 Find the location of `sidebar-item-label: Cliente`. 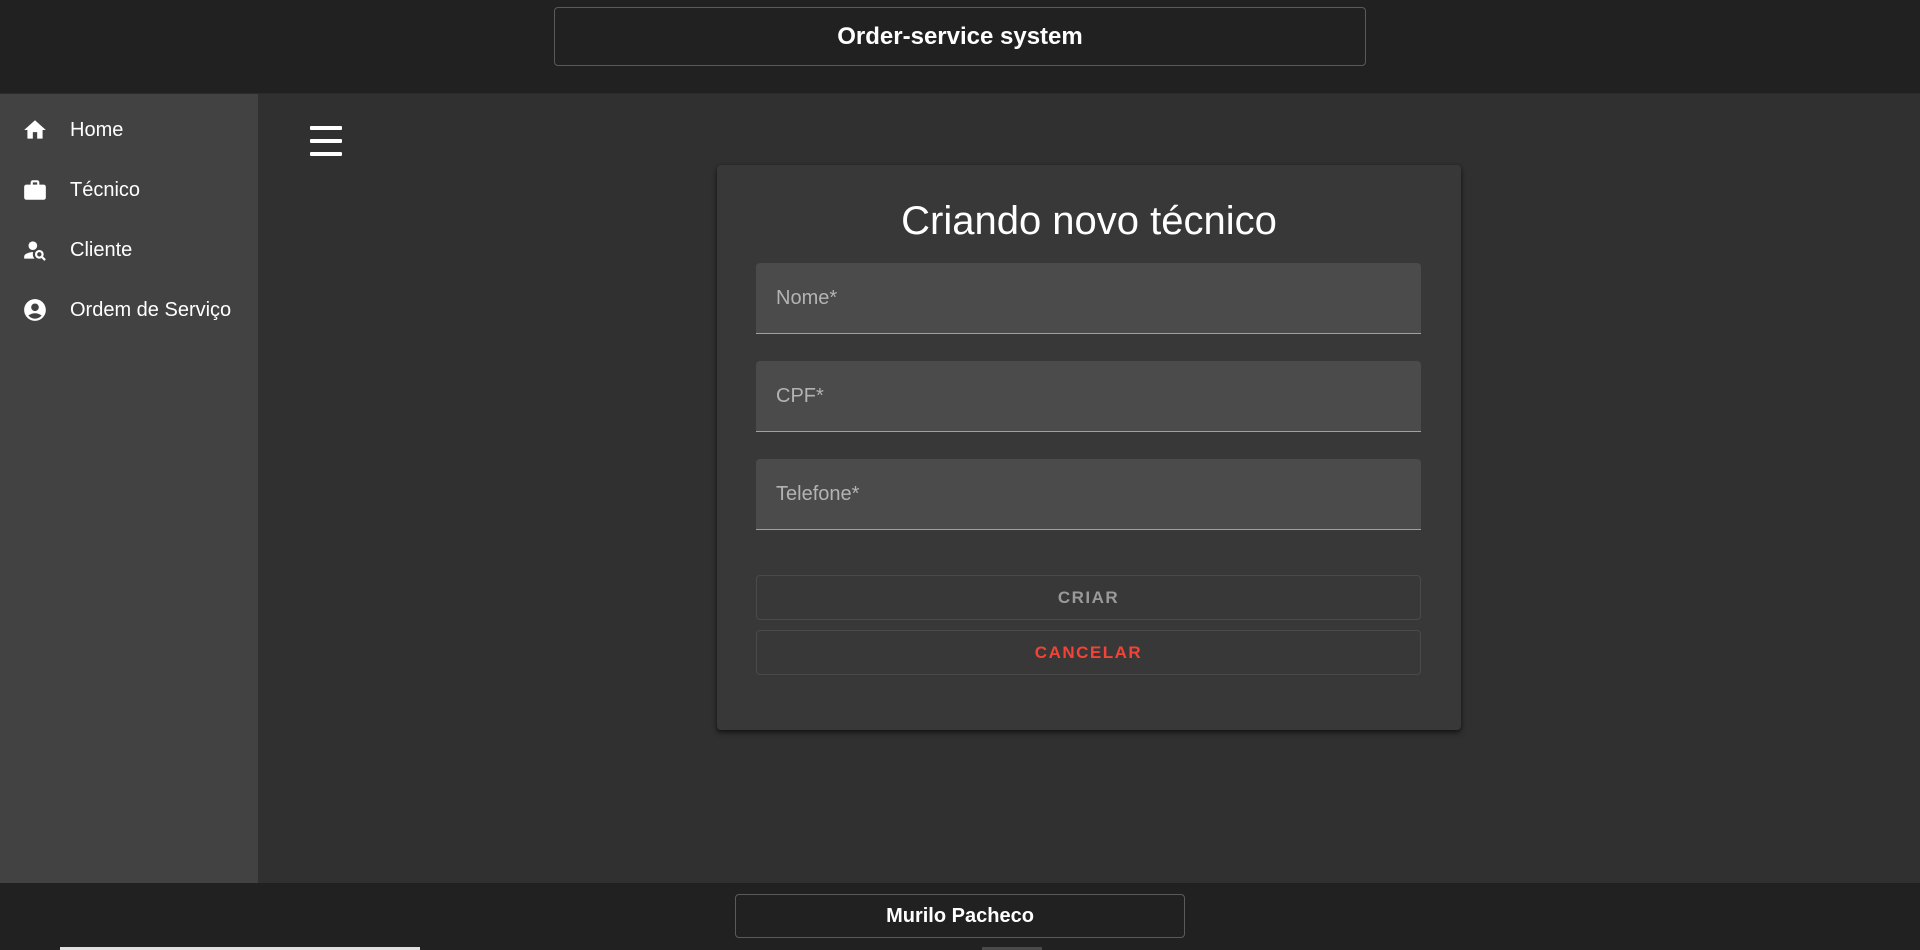

sidebar-item-label: Cliente is located at coordinates (101, 249).